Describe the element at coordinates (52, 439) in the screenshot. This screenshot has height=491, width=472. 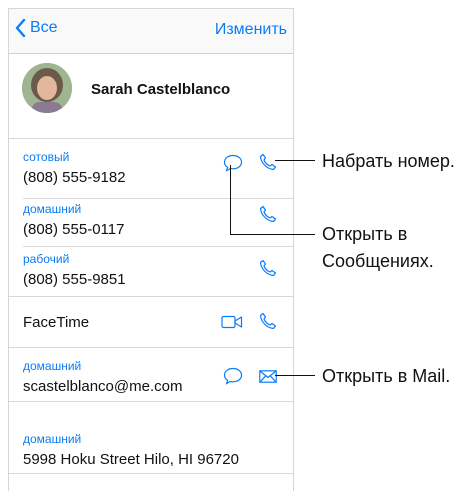
I see `address-label: домашний` at that location.